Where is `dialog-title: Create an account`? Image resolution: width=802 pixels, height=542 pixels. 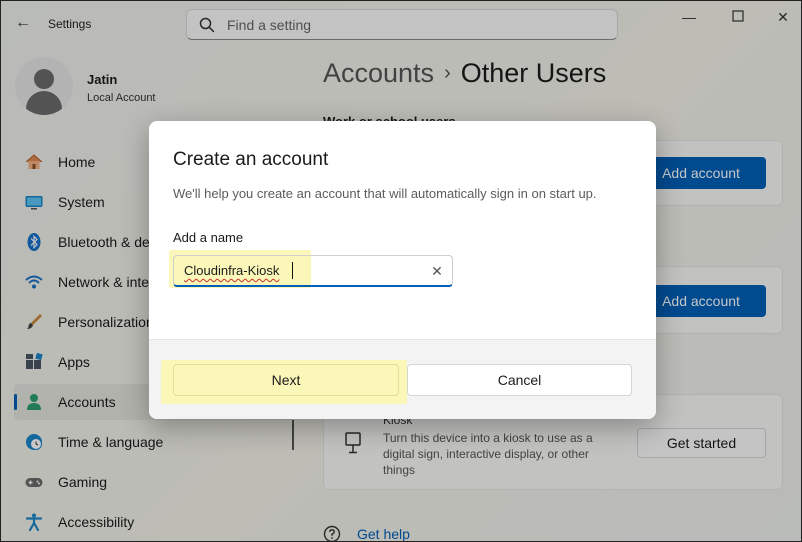 dialog-title: Create an account is located at coordinates (251, 159).